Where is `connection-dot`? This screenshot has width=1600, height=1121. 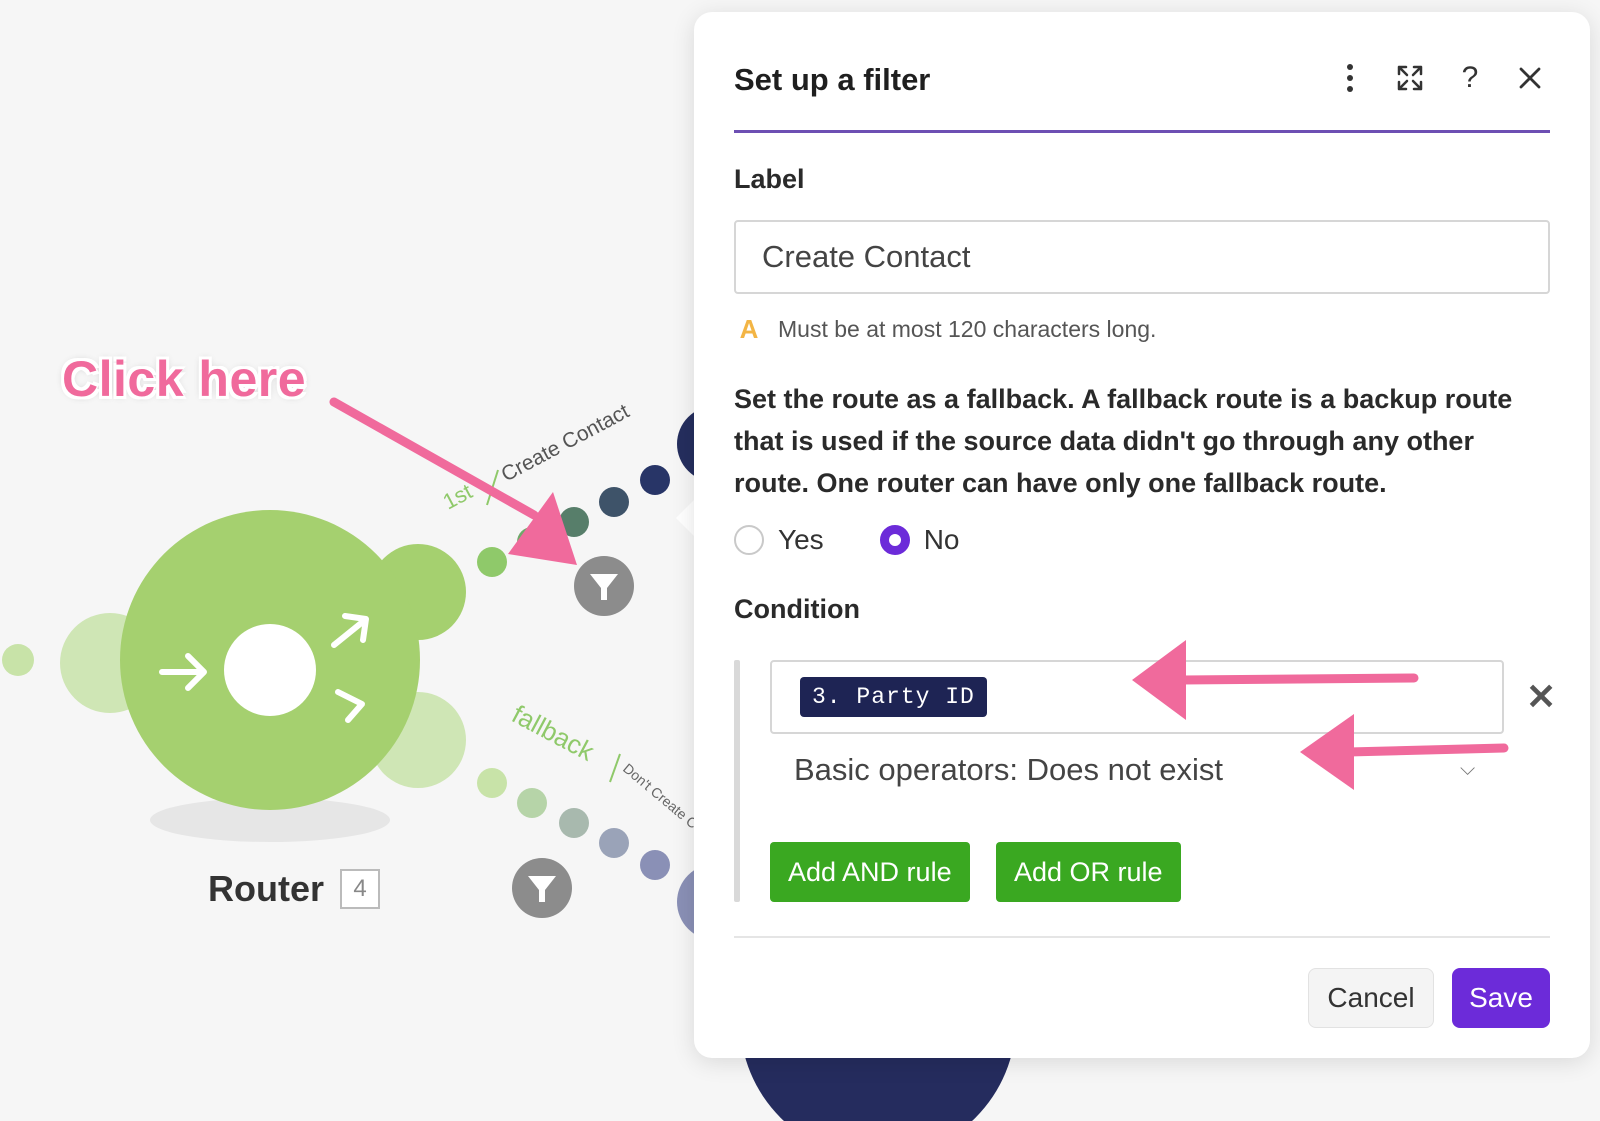
connection-dot is located at coordinates (18, 660).